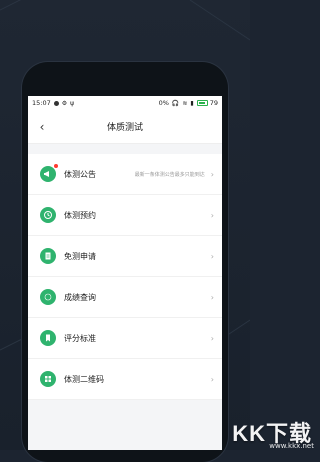 The height and width of the screenshot is (462, 320). What do you see at coordinates (125, 297) in the screenshot?
I see `menu-item-scores: 成绩查询 ›` at bounding box center [125, 297].